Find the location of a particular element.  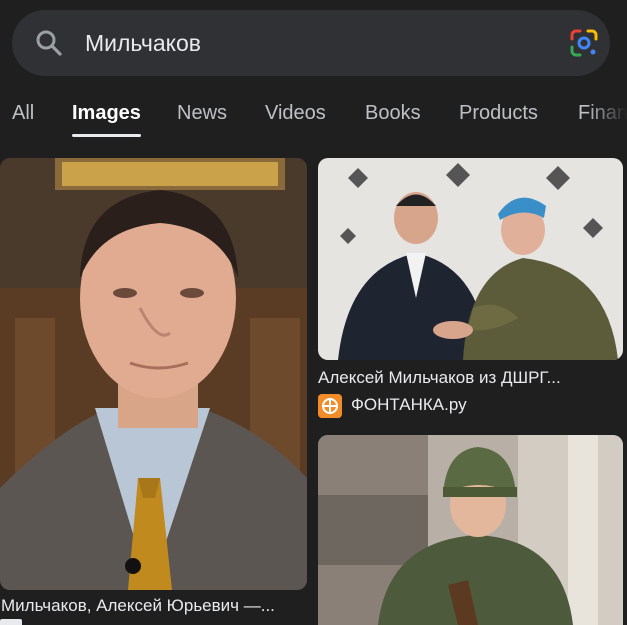

search-bar: Мильчаков is located at coordinates (311, 43).